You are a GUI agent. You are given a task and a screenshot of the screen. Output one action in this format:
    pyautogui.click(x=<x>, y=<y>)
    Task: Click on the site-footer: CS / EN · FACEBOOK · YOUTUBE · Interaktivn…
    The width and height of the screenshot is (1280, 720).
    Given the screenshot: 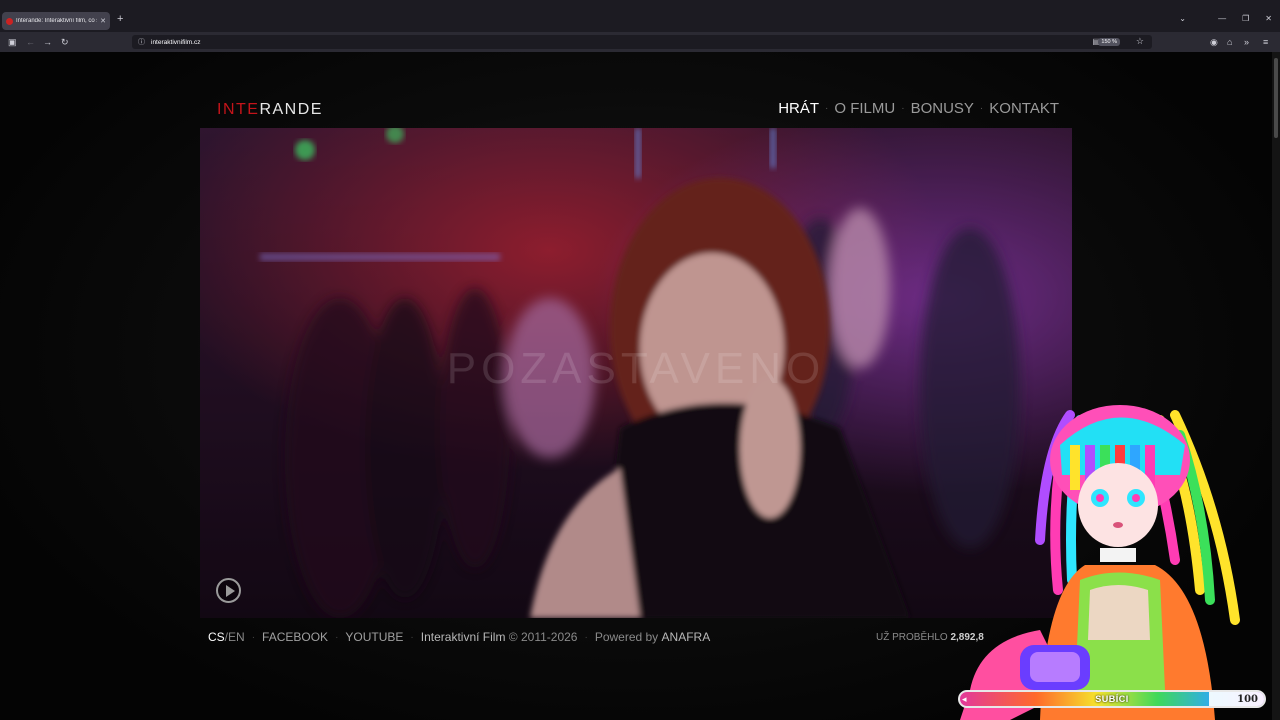 What is the action you would take?
    pyautogui.click(x=459, y=637)
    